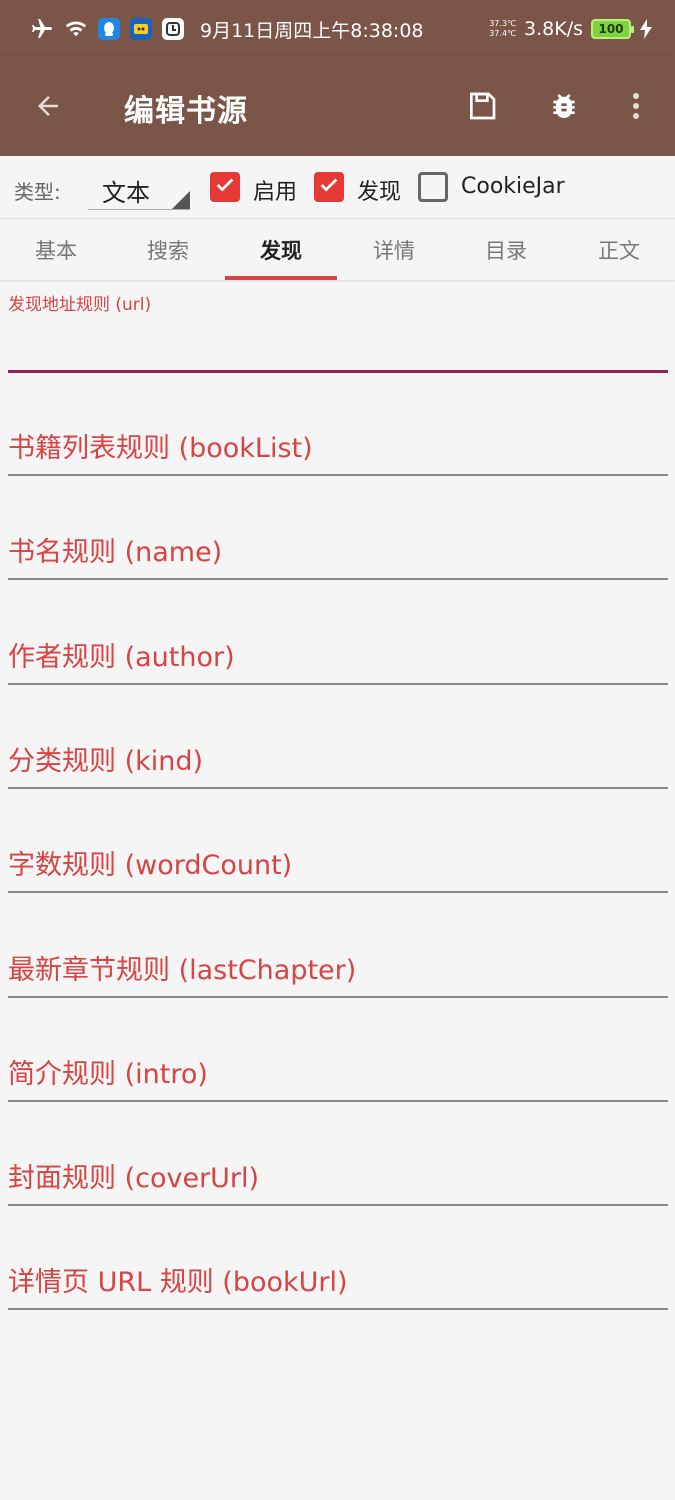 This screenshot has width=675, height=1500. What do you see at coordinates (379, 190) in the screenshot?
I see `discover-label: 发现` at bounding box center [379, 190].